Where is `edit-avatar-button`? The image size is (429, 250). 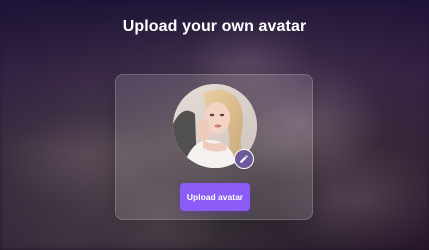 edit-avatar-button is located at coordinates (244, 159).